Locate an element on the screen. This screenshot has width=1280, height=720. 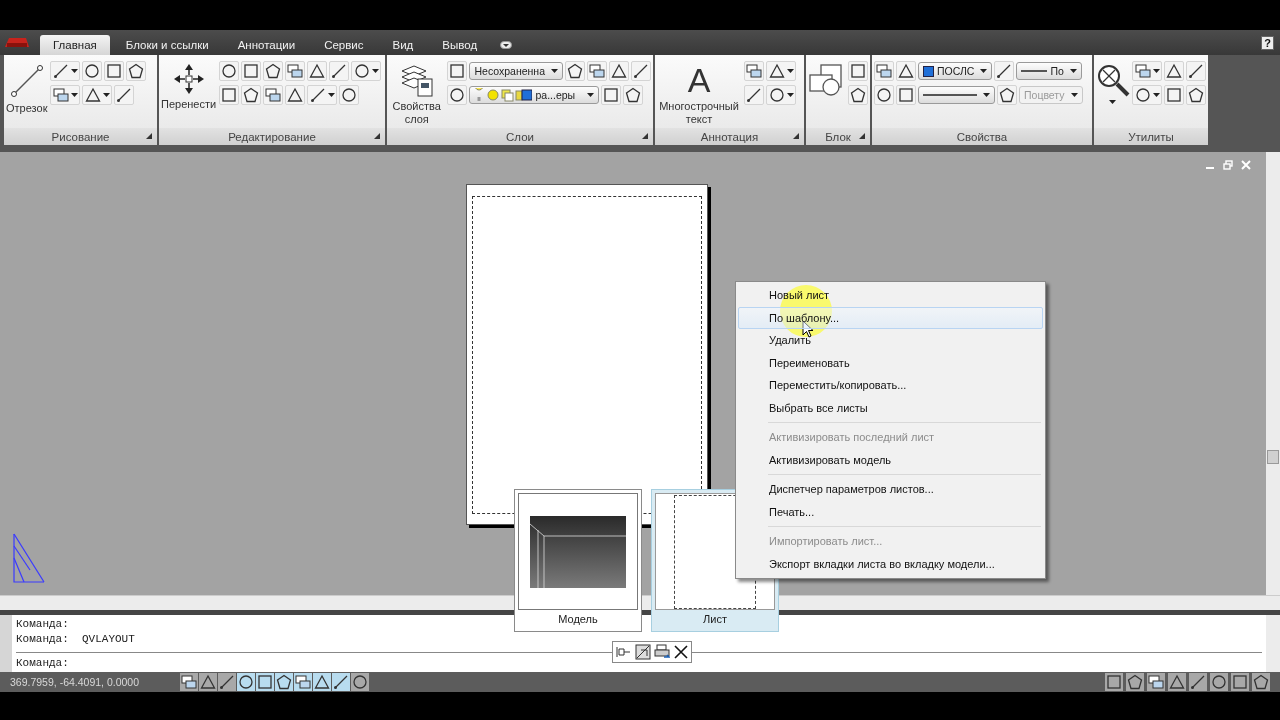
help-button: ? is located at coordinates (1267, 42).